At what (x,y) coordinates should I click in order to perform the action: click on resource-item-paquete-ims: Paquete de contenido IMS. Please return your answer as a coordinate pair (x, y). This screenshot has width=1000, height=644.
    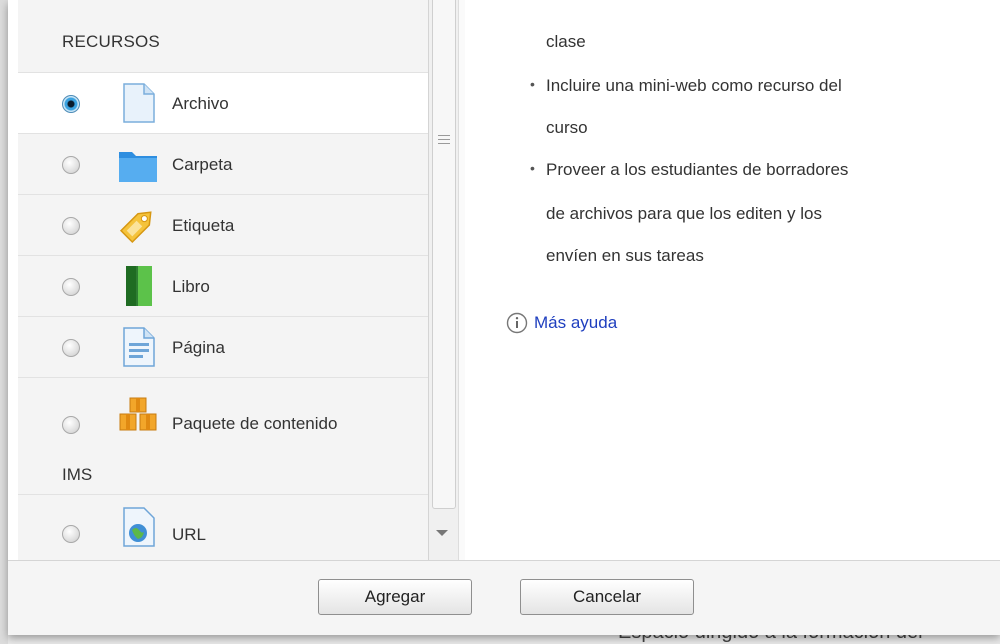
    Looking at the image, I should click on (223, 435).